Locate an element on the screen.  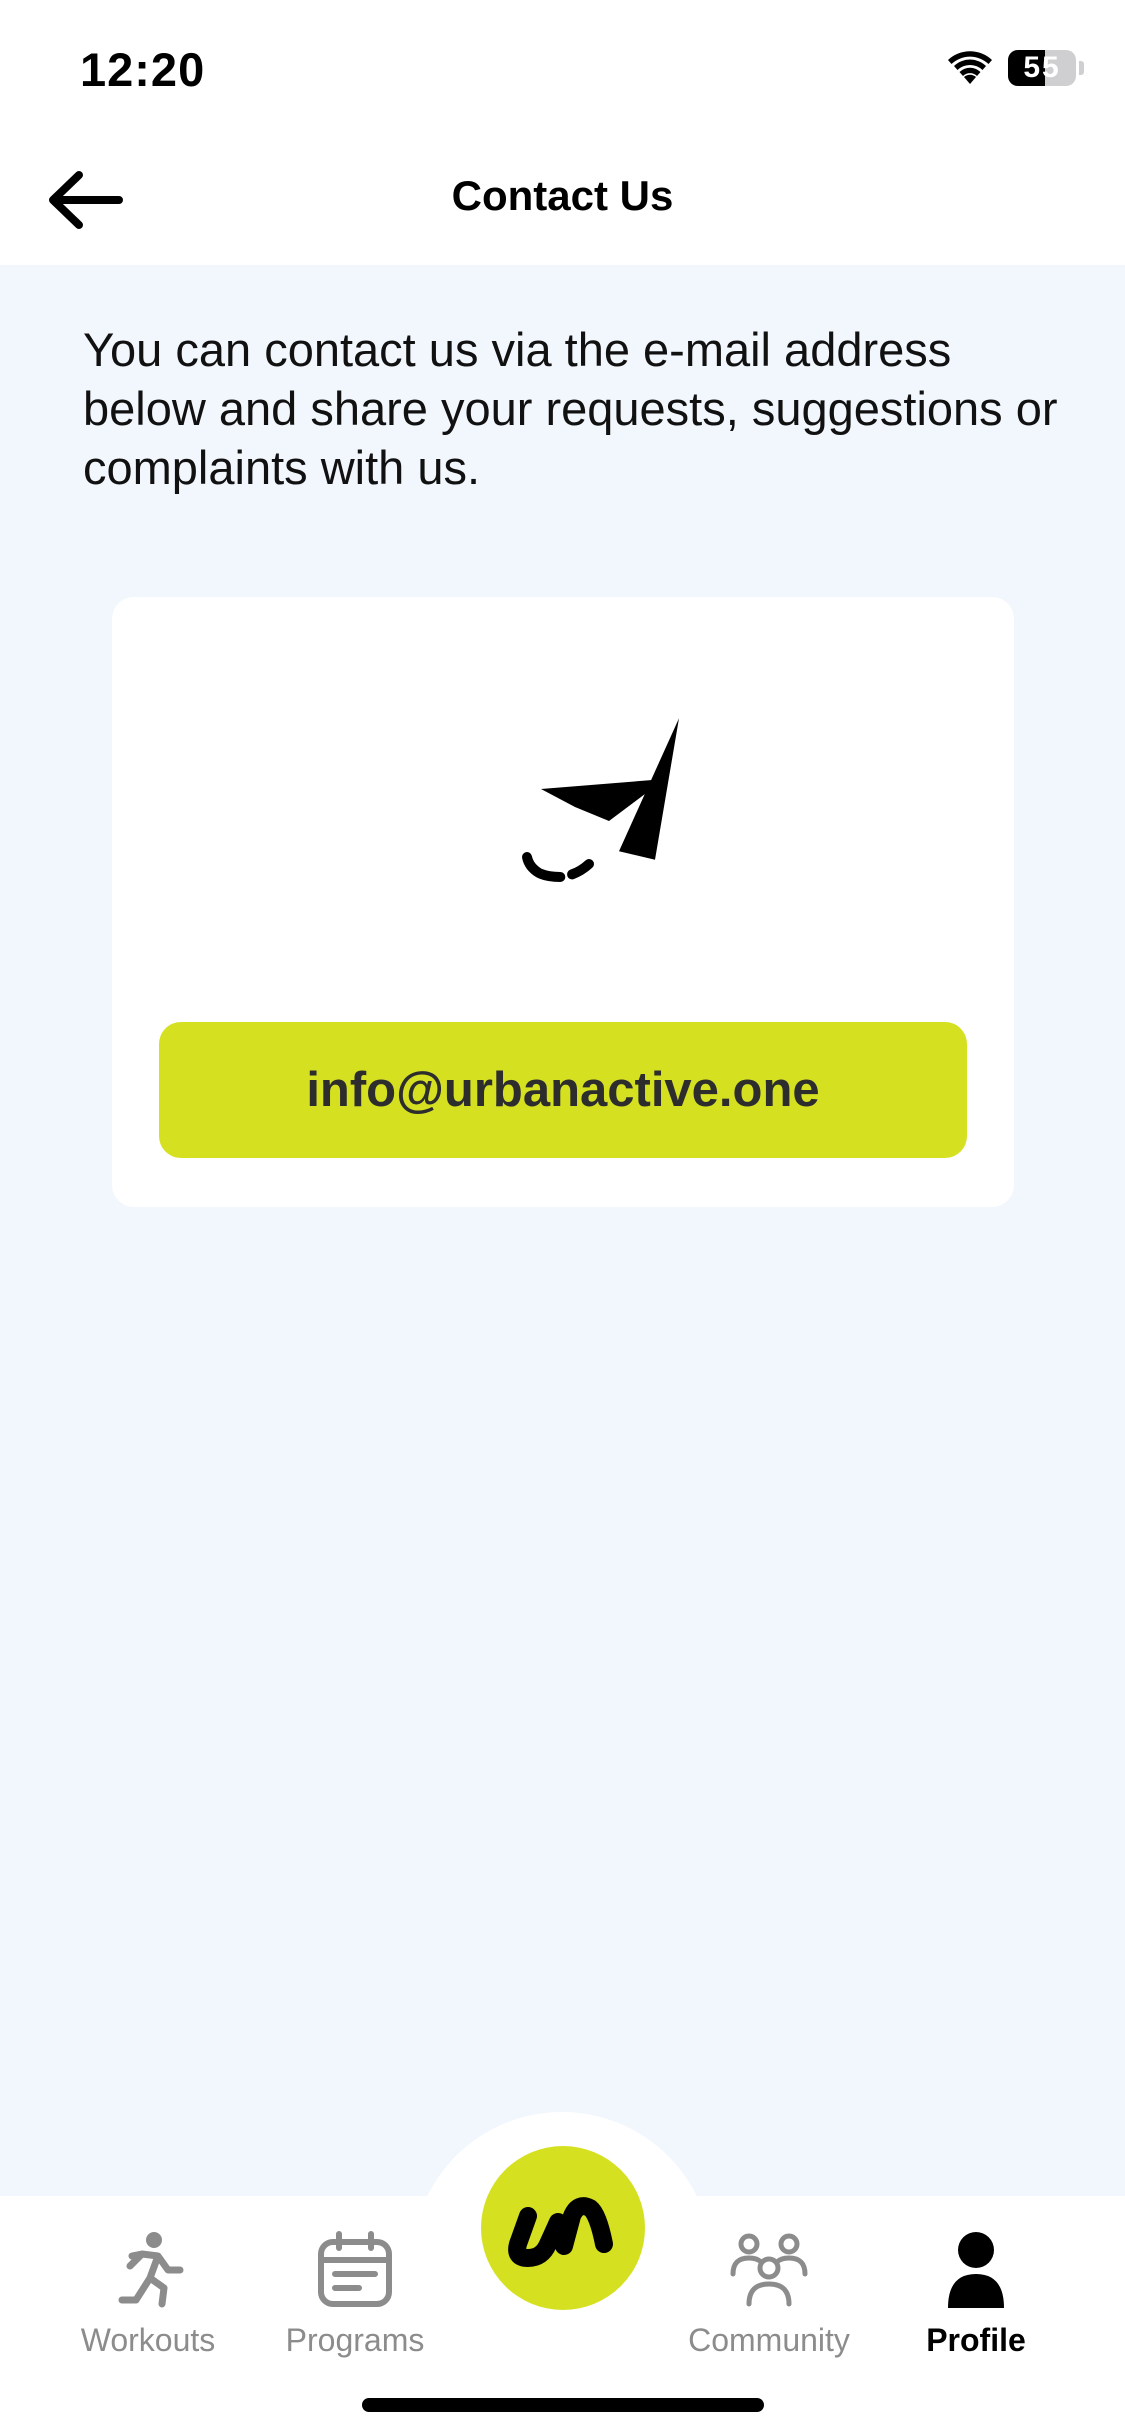
wifi-icon is located at coordinates (970, 67).